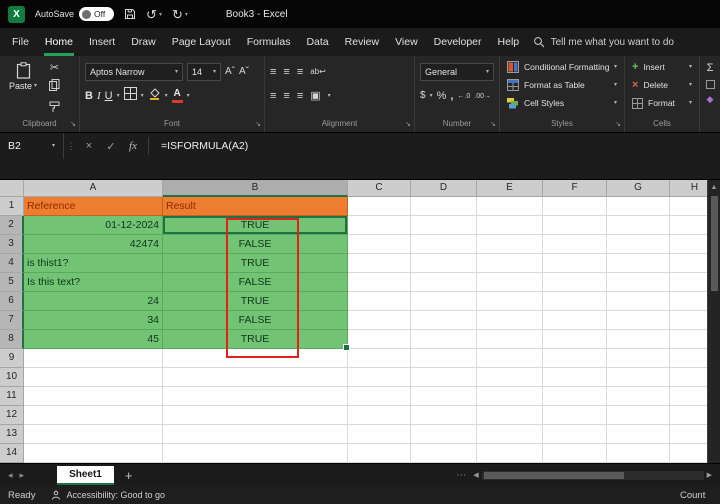  Describe the element at coordinates (12, 206) in the screenshot. I see `row-header-1: 1` at that location.